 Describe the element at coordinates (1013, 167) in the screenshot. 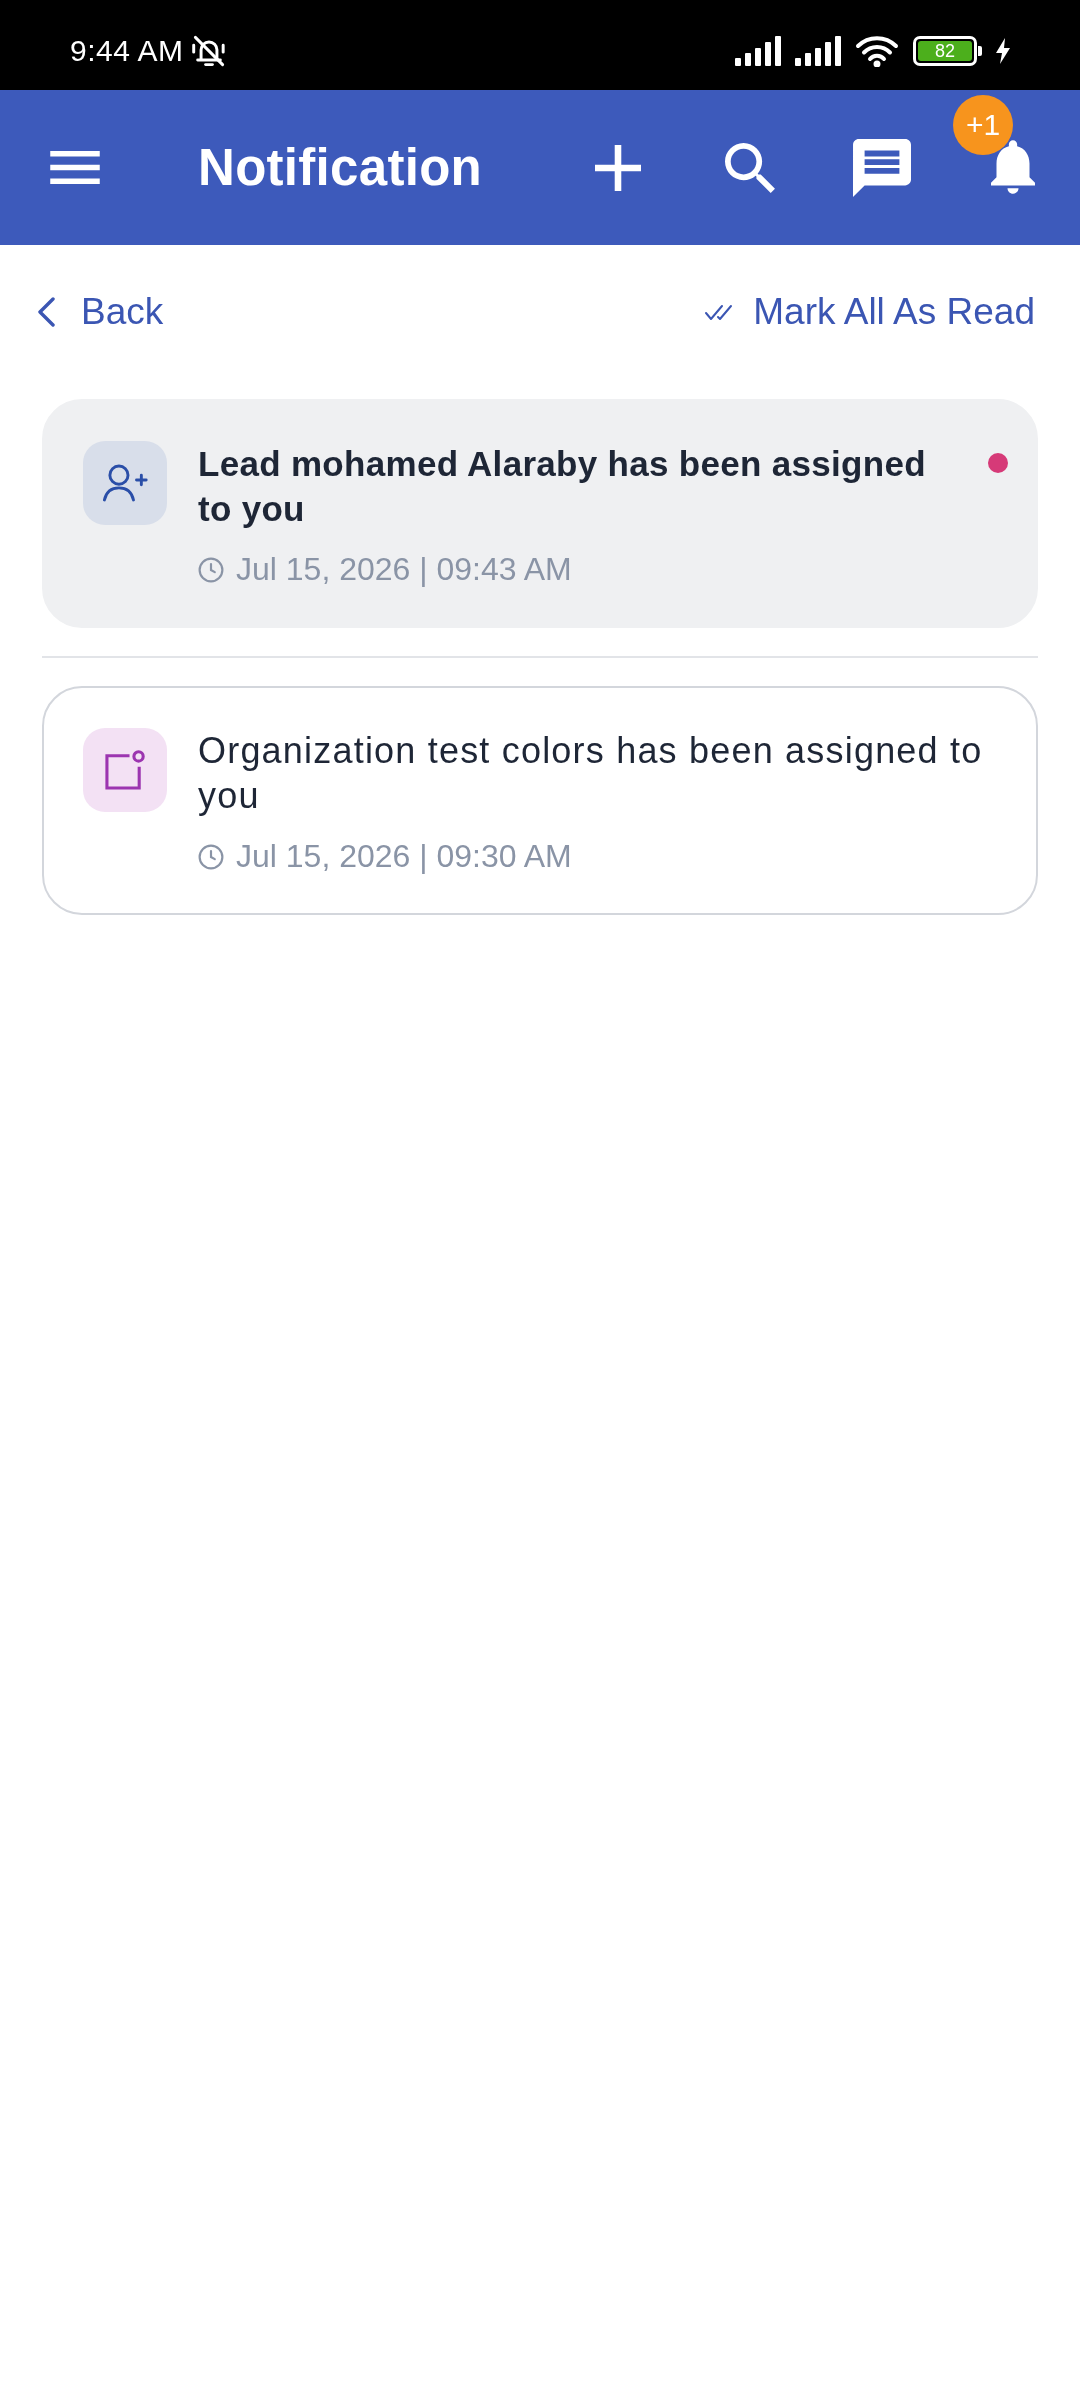

I see `bell-icon` at that location.